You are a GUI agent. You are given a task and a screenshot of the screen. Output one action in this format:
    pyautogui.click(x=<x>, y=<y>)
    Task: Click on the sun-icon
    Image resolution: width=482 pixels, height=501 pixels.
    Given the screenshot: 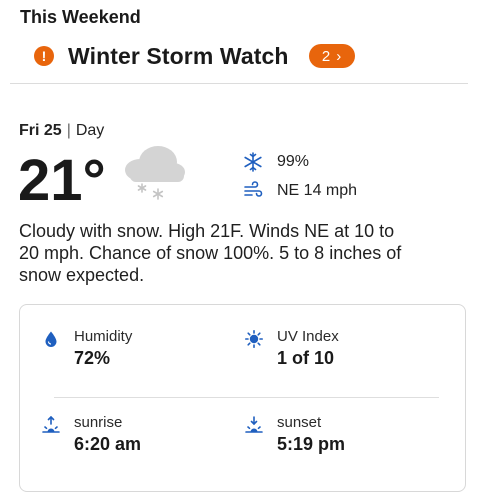 What is the action you would take?
    pyautogui.click(x=254, y=339)
    